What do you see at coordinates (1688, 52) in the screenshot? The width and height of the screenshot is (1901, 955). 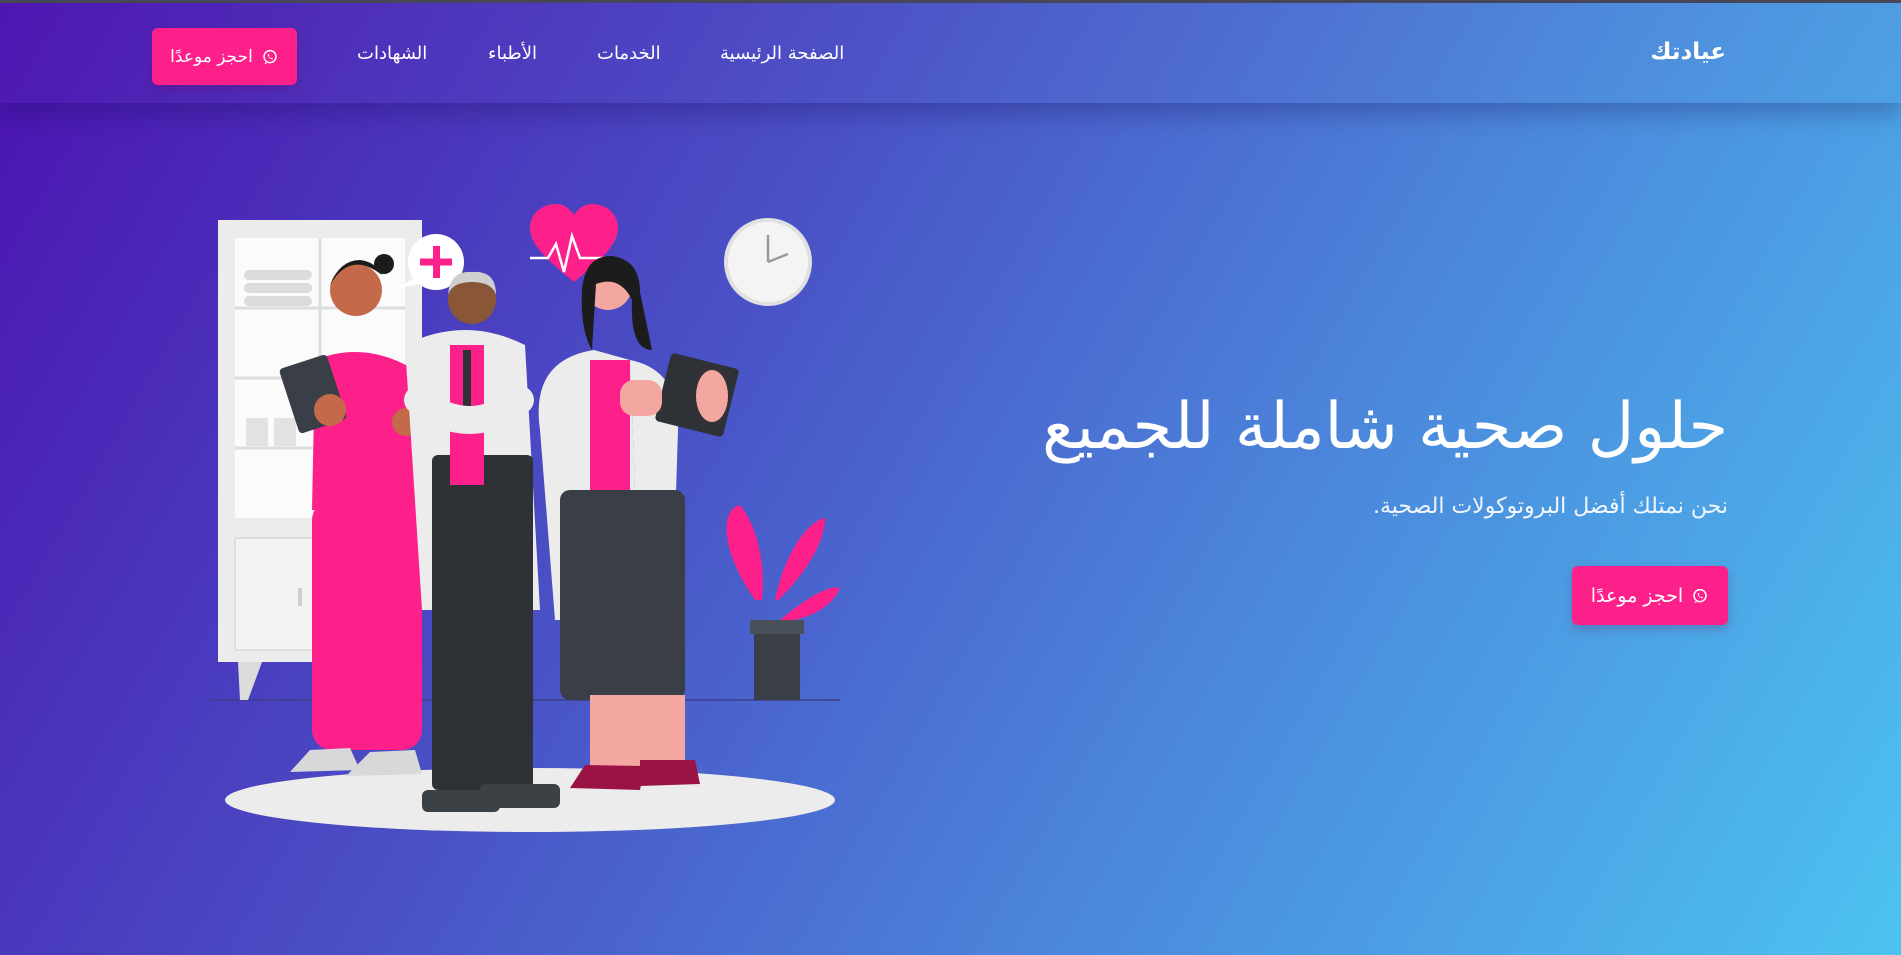 I see `brand-logo: عيادتك` at bounding box center [1688, 52].